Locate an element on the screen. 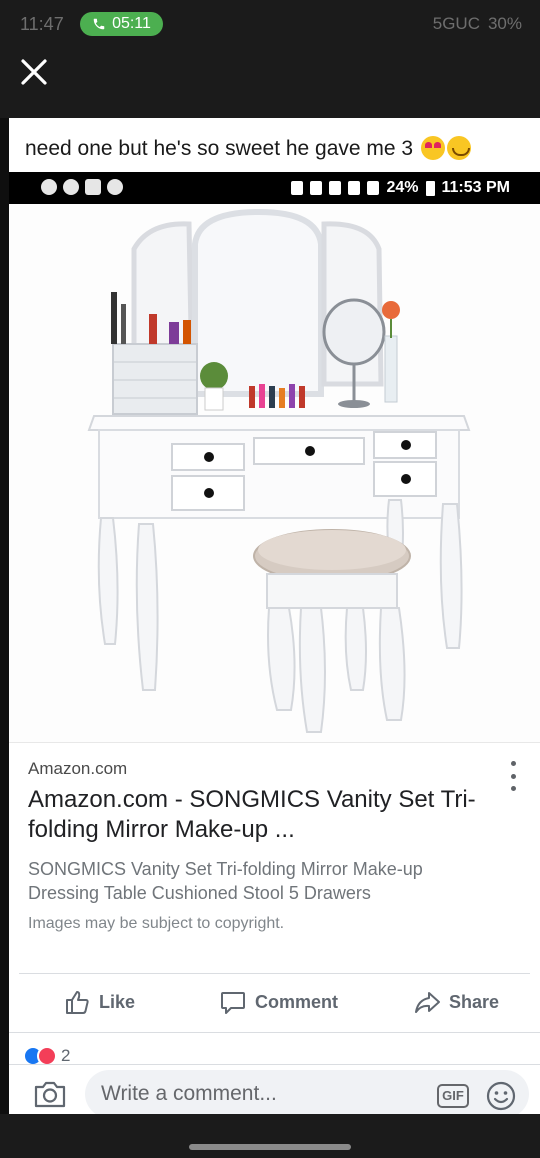 This screenshot has width=540, height=1158. nfc-icon is located at coordinates (316, 188).